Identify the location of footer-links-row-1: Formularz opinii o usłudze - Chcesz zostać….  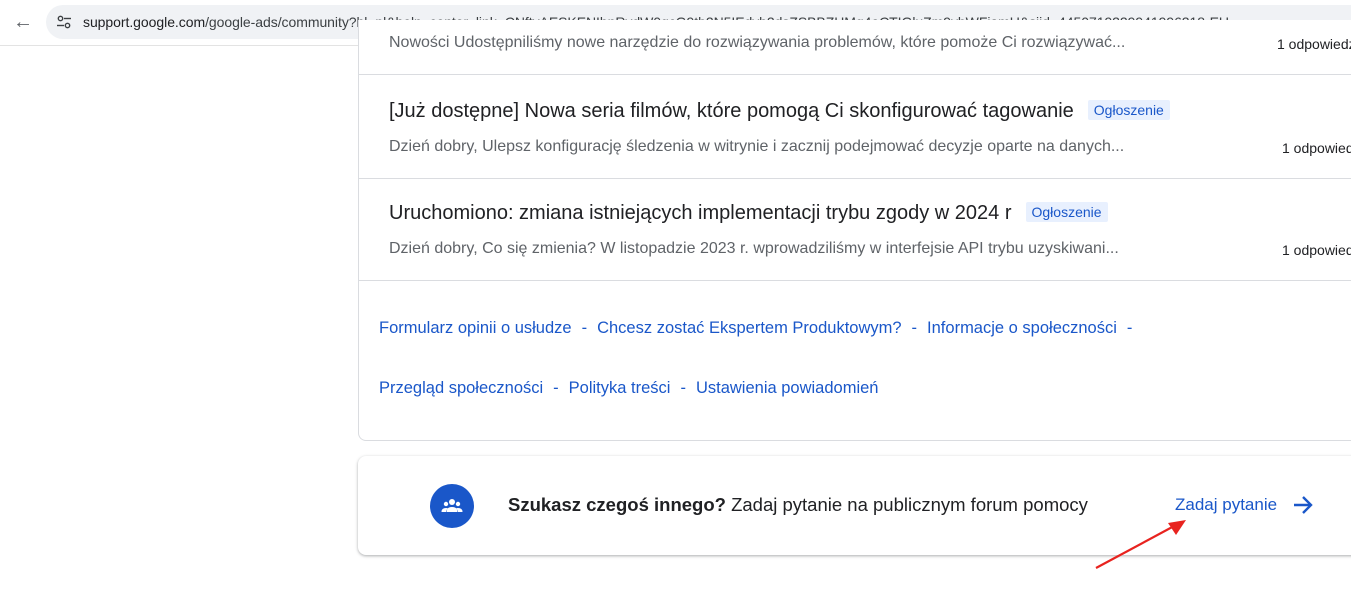
(865, 328).